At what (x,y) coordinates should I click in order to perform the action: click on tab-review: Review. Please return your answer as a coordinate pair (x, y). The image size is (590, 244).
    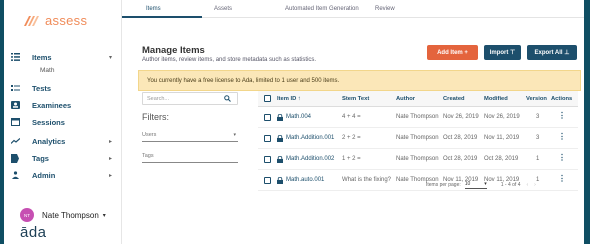
    Looking at the image, I should click on (385, 9).